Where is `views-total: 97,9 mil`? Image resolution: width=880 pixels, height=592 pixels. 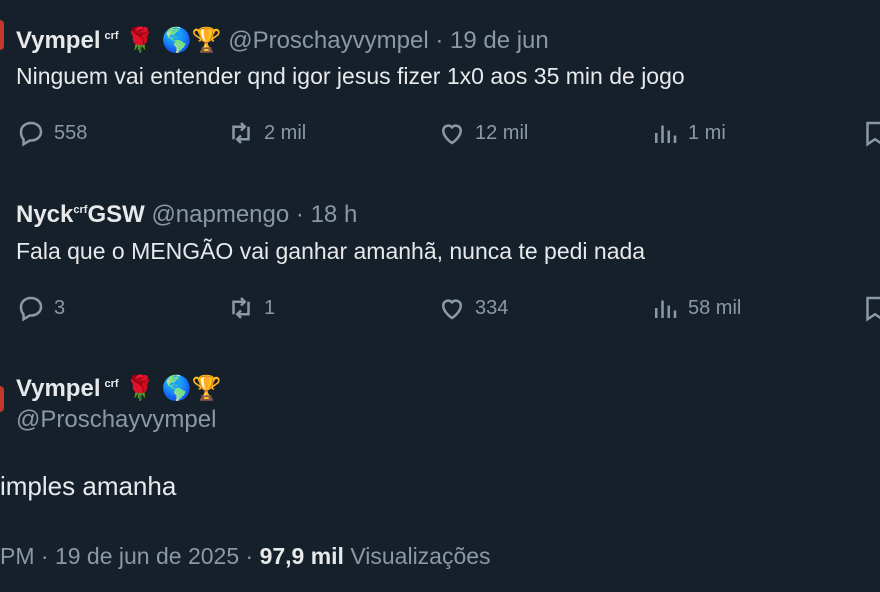
views-total: 97,9 mil is located at coordinates (301, 556).